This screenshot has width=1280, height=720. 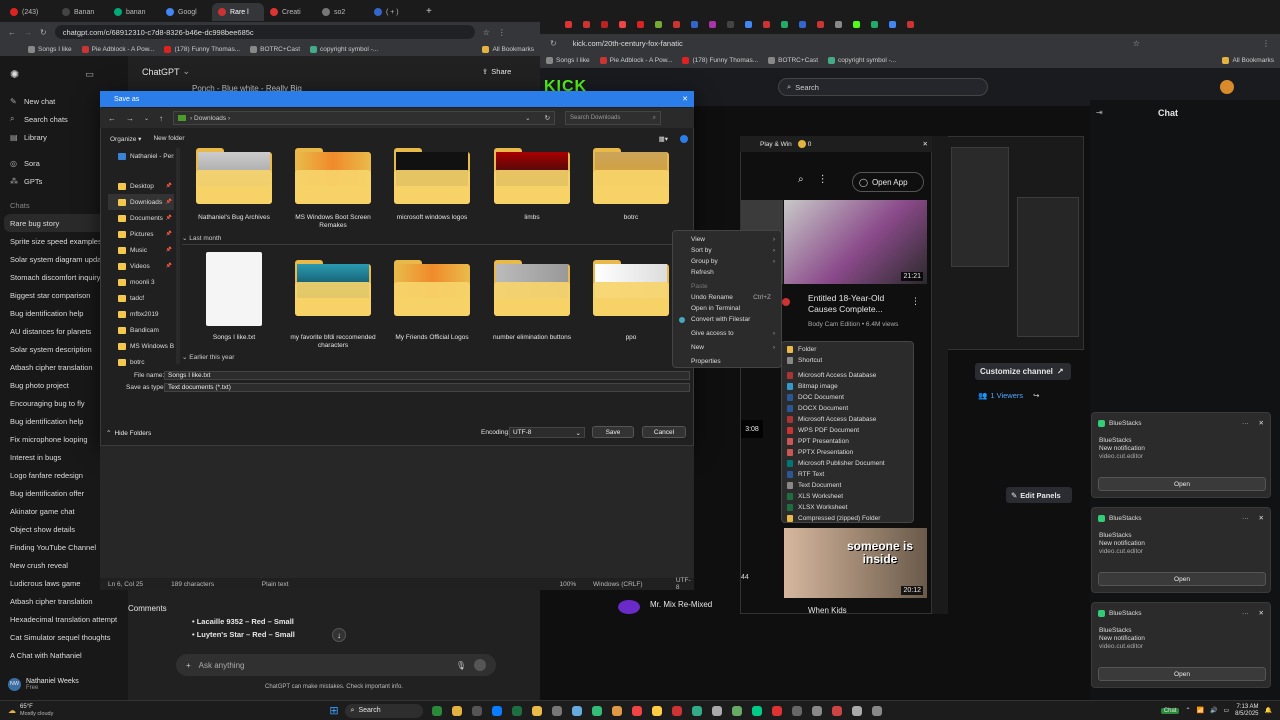 I want to click on browser-tab: Banan, so click(x=82, y=12).